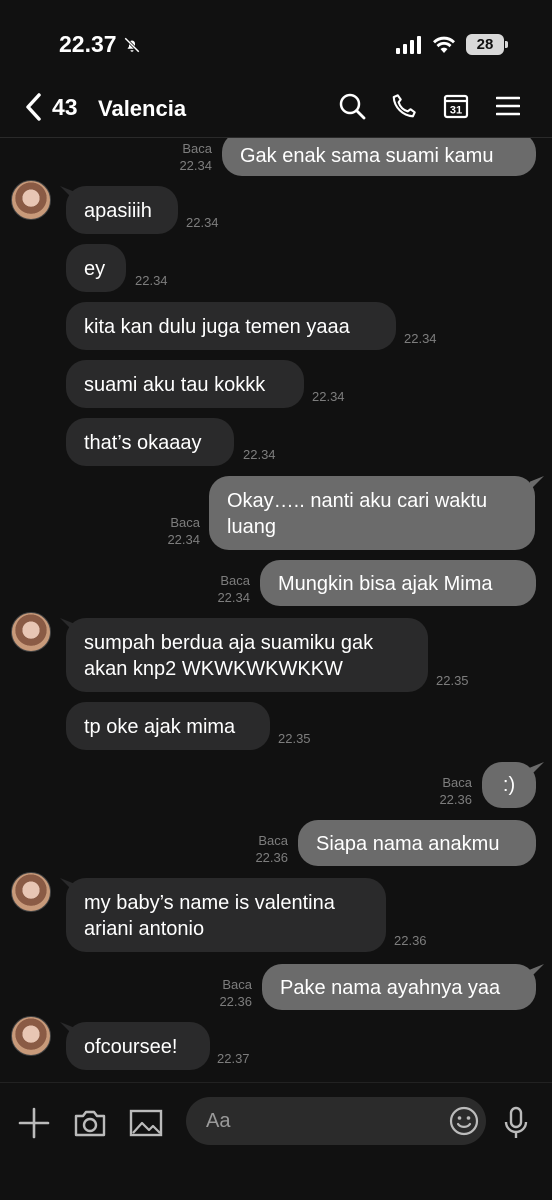 Image resolution: width=552 pixels, height=1200 pixels. What do you see at coordinates (143, 443) in the screenshot?
I see `message-text: that’s okaaay` at bounding box center [143, 443].